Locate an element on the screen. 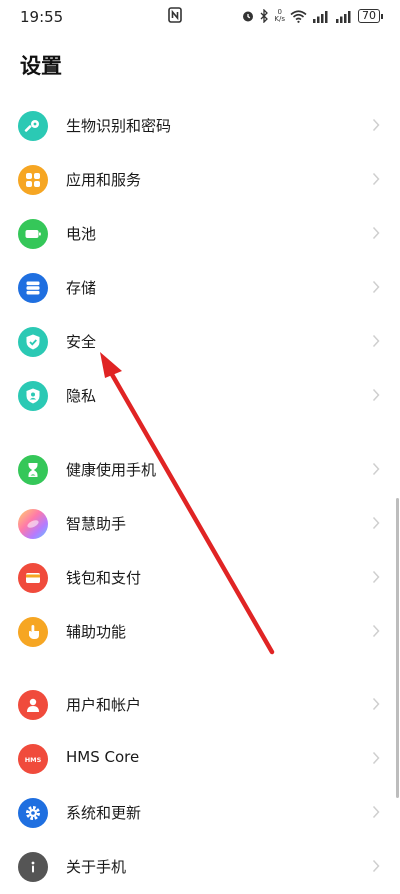 The height and width of the screenshot is (894, 400). settings-item-label: 关于手机 is located at coordinates (96, 867).